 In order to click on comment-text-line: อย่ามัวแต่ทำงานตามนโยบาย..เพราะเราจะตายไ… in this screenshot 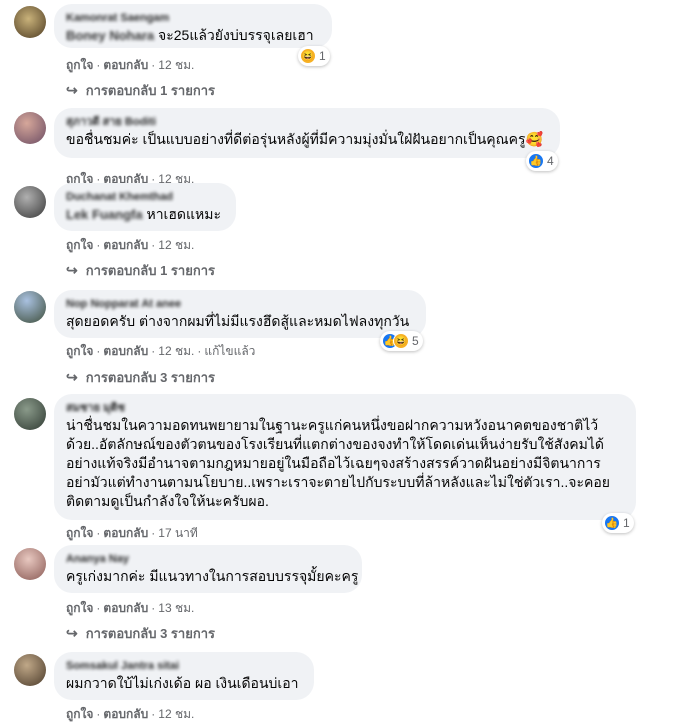, I will do `click(338, 482)`.